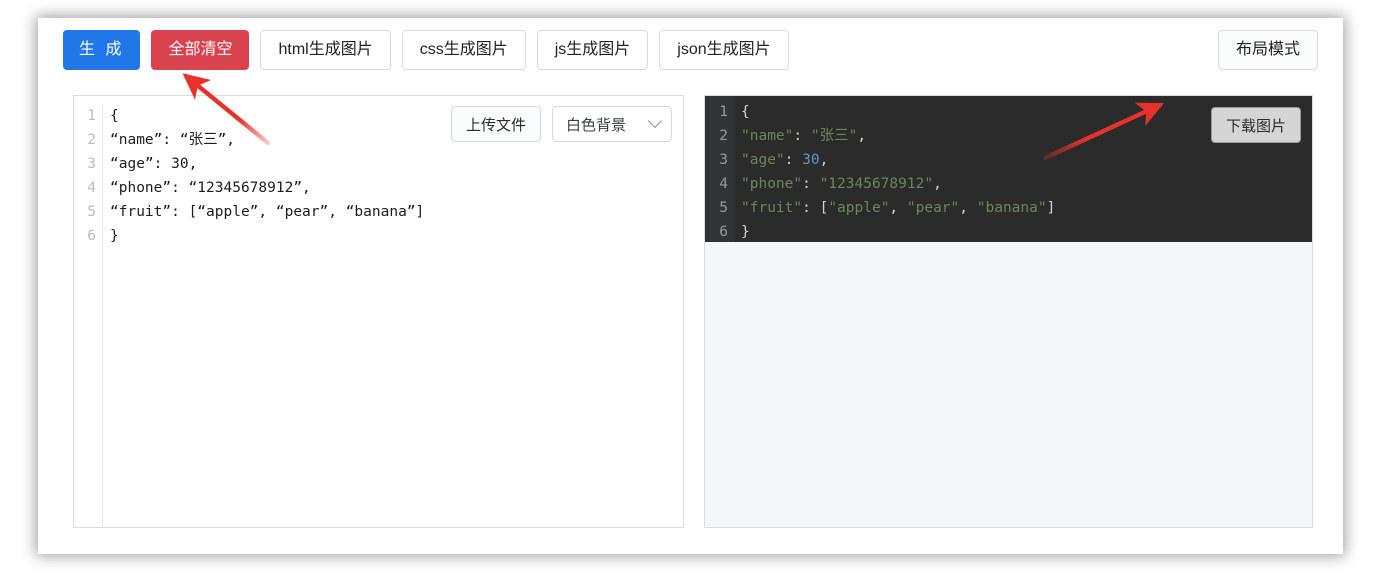  I want to click on generate-button: 生 成, so click(102, 50).